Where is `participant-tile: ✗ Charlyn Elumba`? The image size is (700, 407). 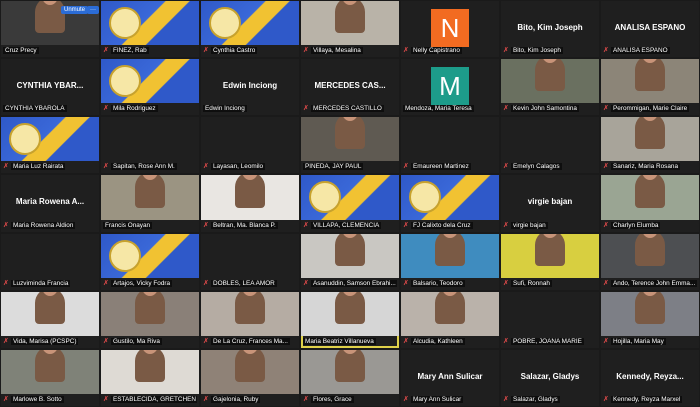
participant-tile: ✗ Charlyn Elumba is located at coordinates (650, 203).